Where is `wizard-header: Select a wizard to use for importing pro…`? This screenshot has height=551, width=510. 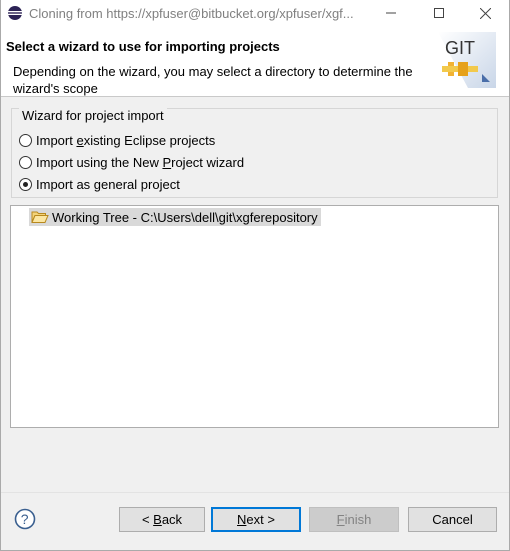
wizard-header: Select a wizard to use for importing pro… is located at coordinates (255, 61).